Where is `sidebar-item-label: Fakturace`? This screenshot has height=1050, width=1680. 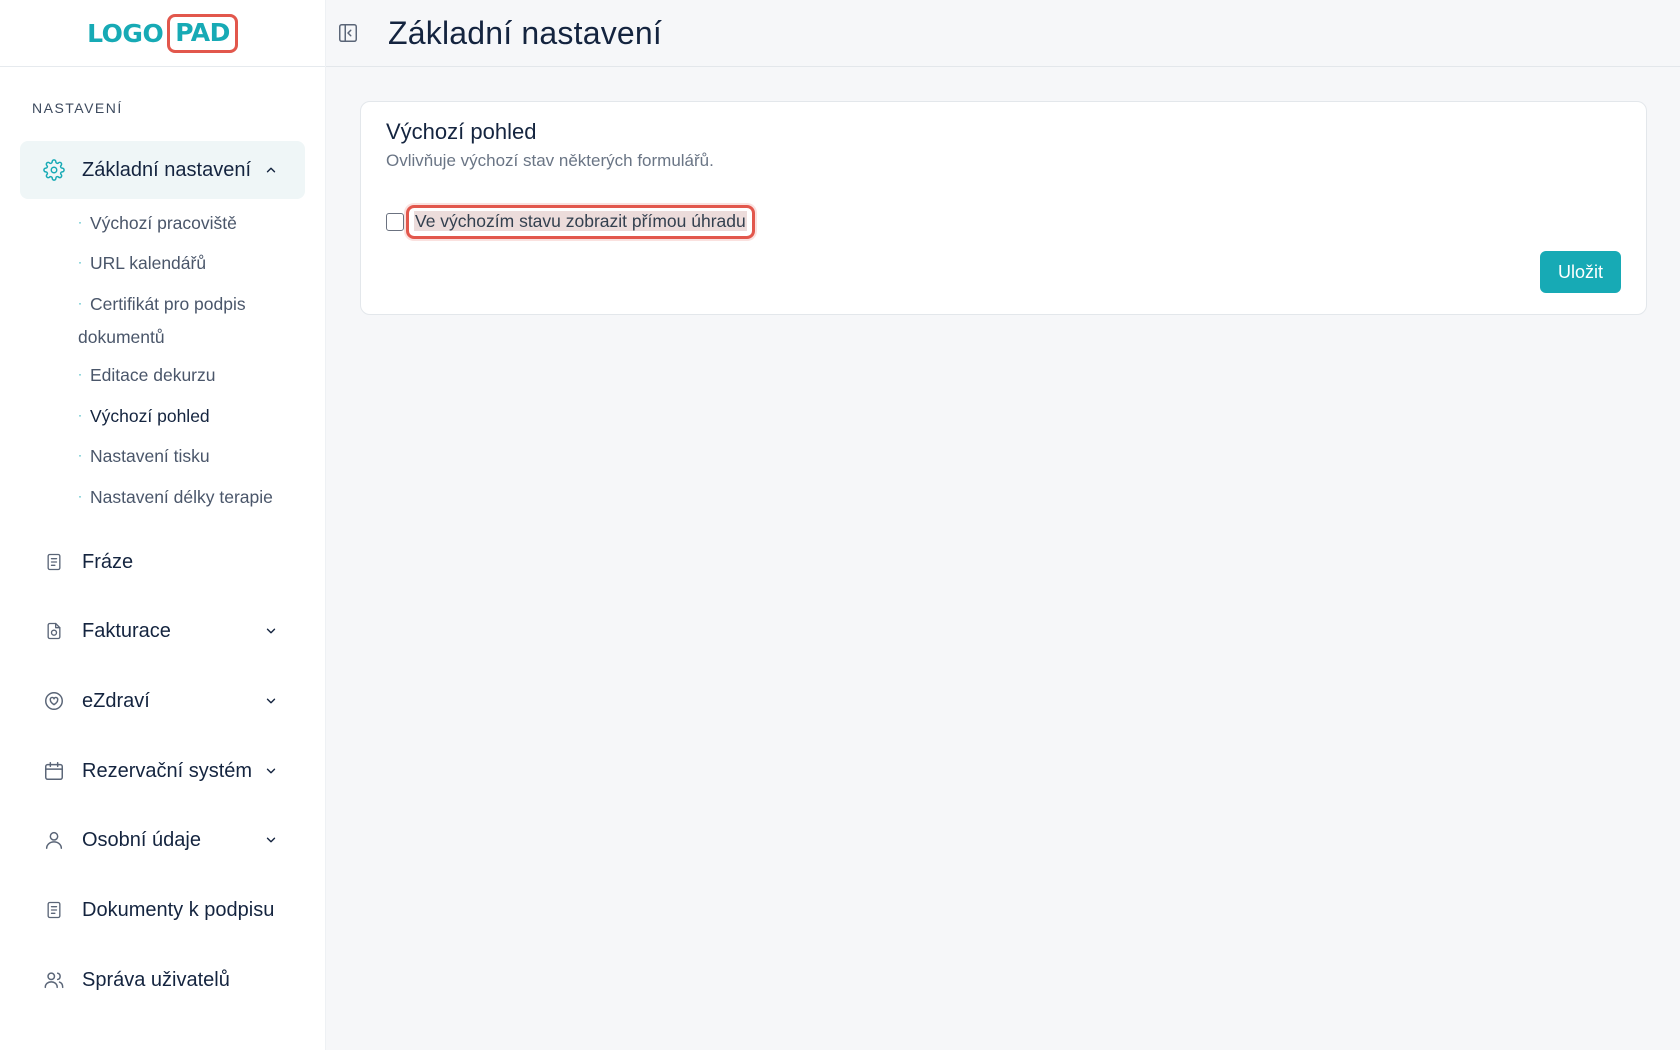 sidebar-item-label: Fakturace is located at coordinates (126, 630).